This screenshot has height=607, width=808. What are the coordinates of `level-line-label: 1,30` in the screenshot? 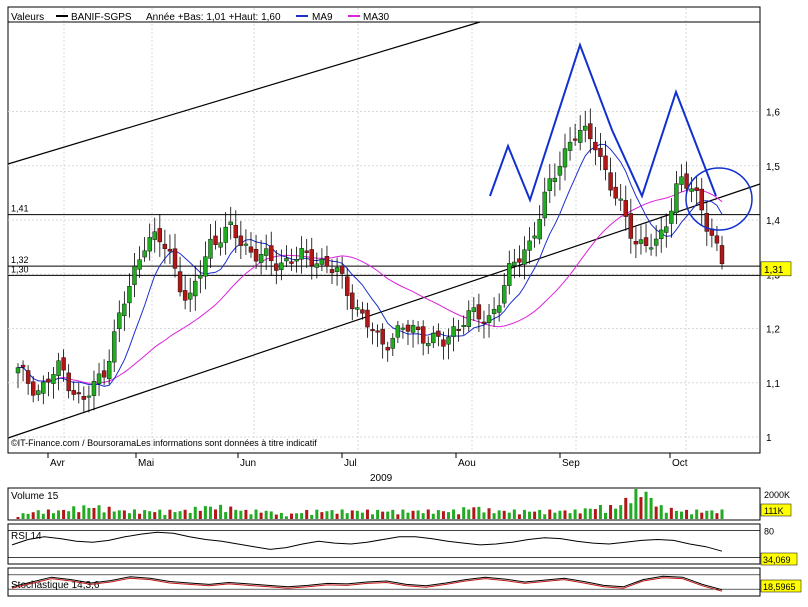 It's located at (20, 269).